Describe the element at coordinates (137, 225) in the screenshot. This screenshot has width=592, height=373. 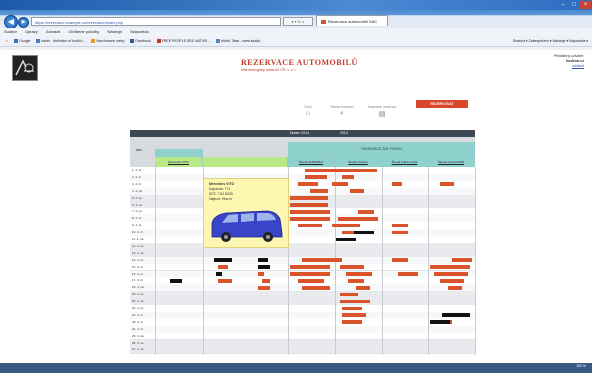
I see `day-label: 9. 4. st` at that location.